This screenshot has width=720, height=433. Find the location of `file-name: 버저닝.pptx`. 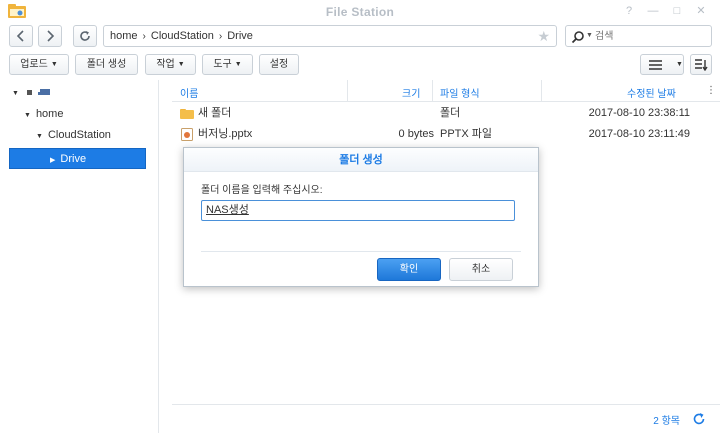

file-name: 버저닝.pptx is located at coordinates (225, 134).